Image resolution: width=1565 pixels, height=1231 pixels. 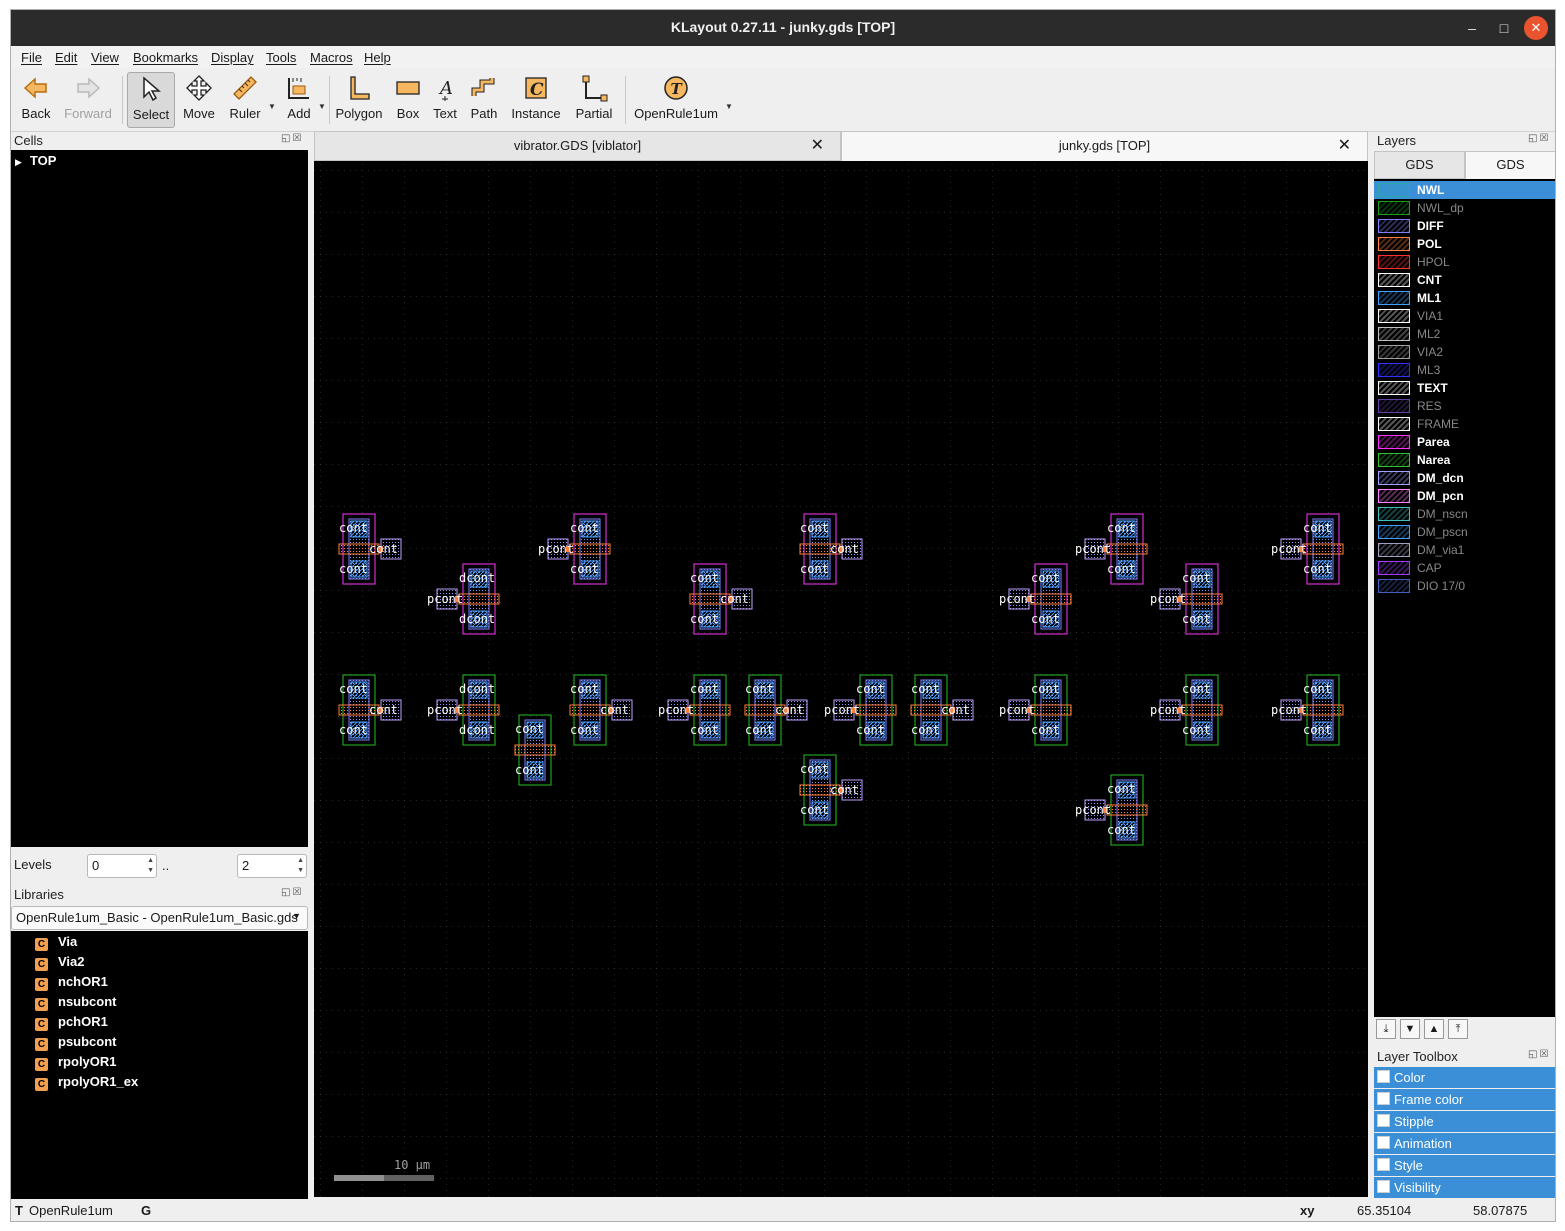 I want to click on layer-row: VIA2, so click(x=1464, y=352).